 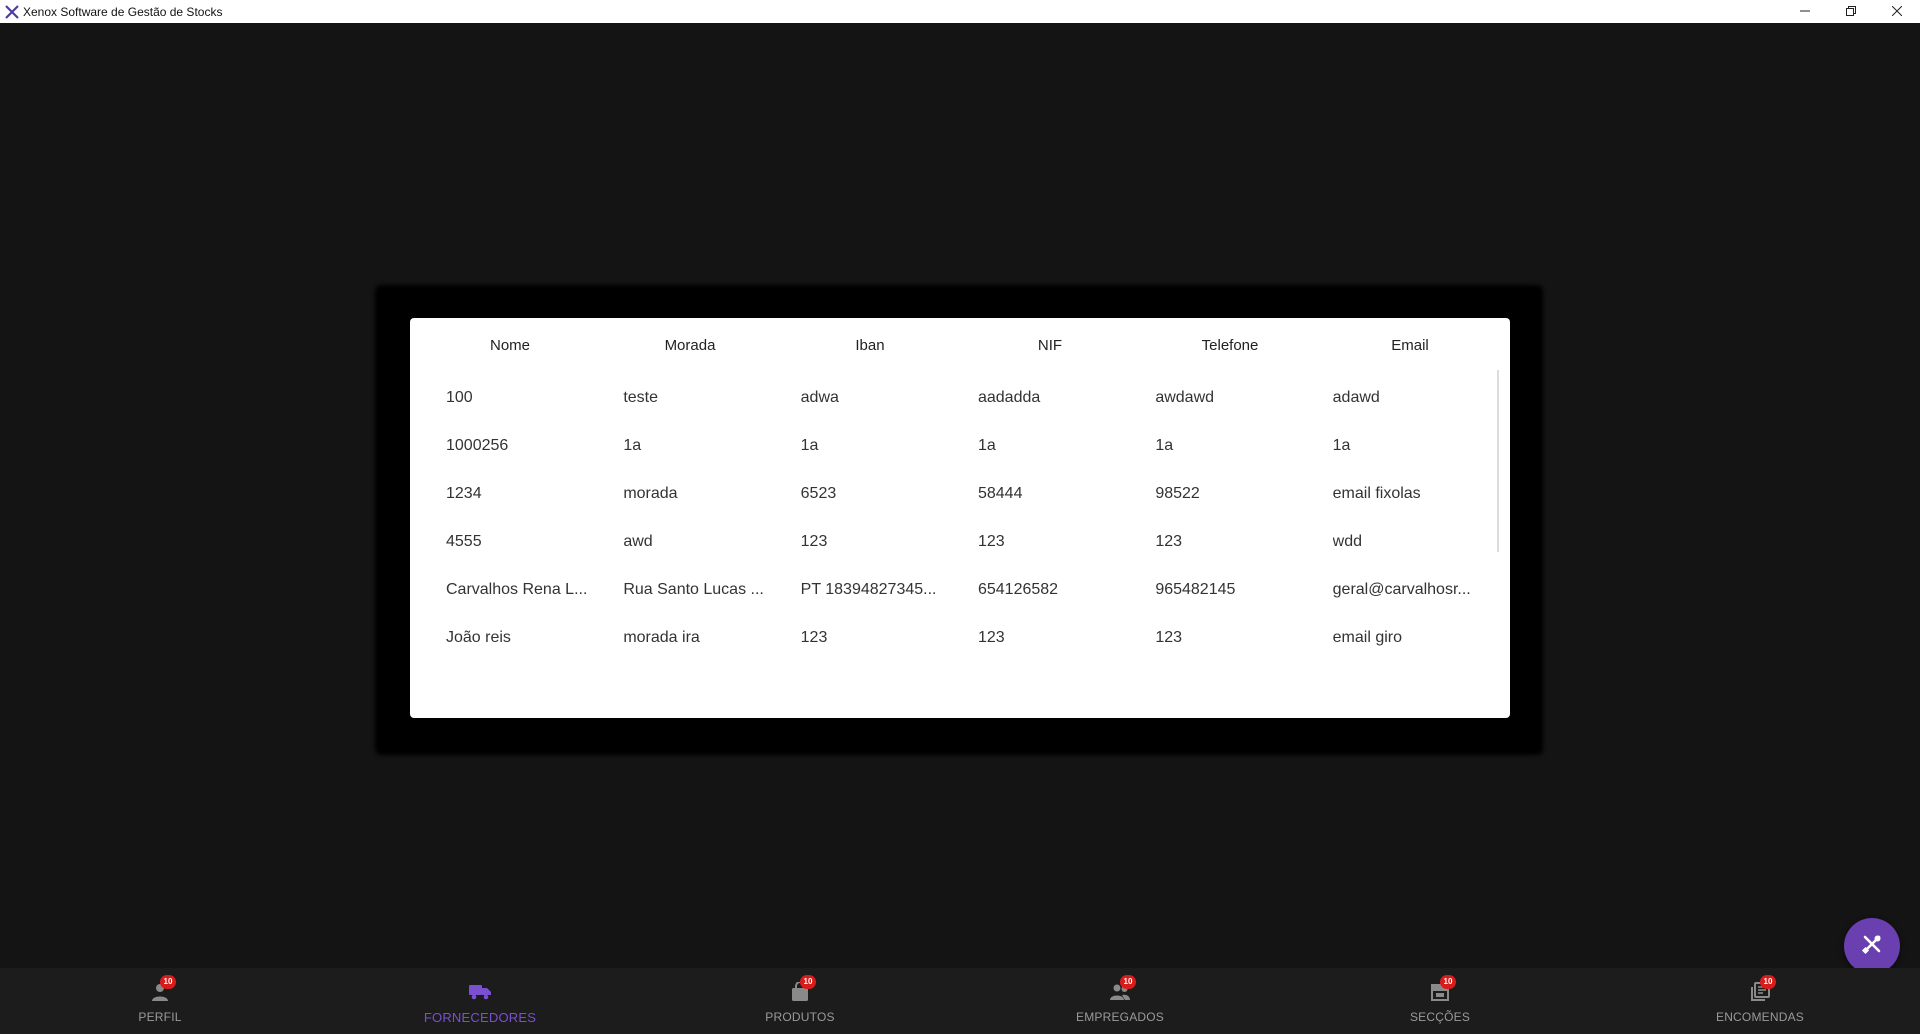 What do you see at coordinates (690, 346) in the screenshot?
I see `column-header-morada: Morada` at bounding box center [690, 346].